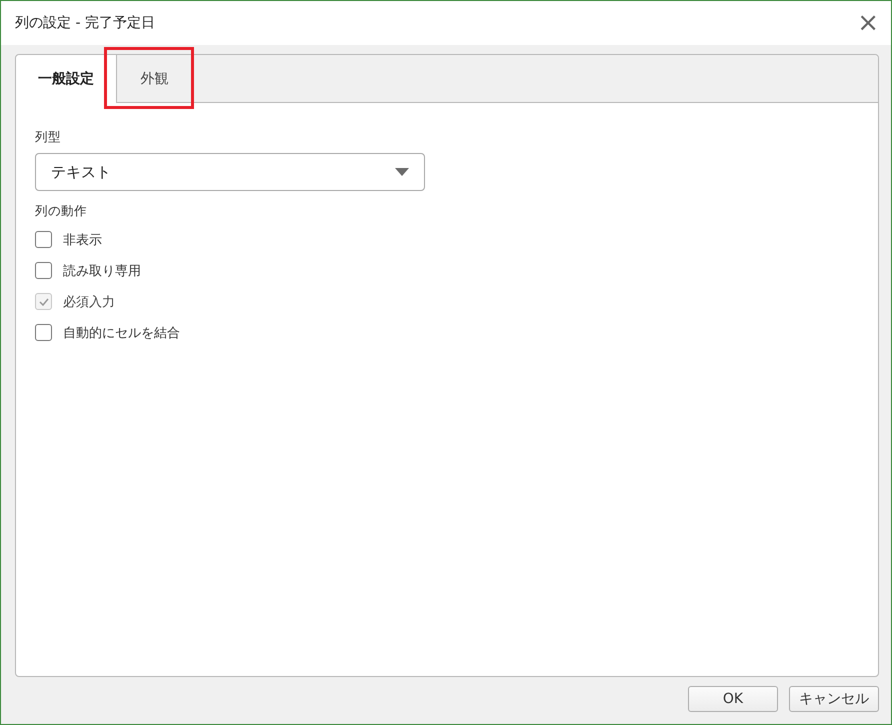 This screenshot has height=725, width=892. Describe the element at coordinates (61, 211) in the screenshot. I see `section-label: 列の動作` at that location.